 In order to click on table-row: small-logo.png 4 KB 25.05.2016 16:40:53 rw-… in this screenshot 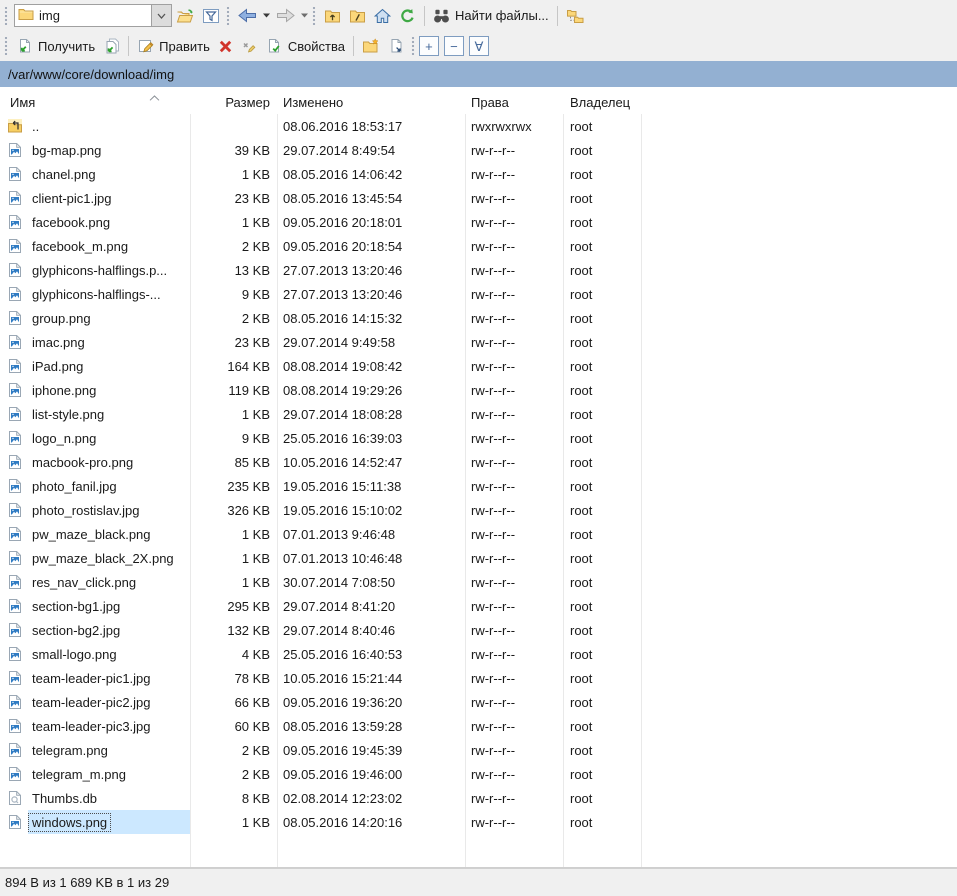, I will do `click(478, 654)`.